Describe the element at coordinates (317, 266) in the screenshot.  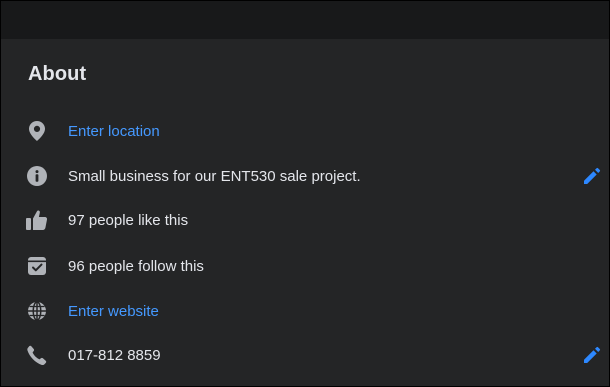
I see `about-row-follows: 96 people follow this` at that location.